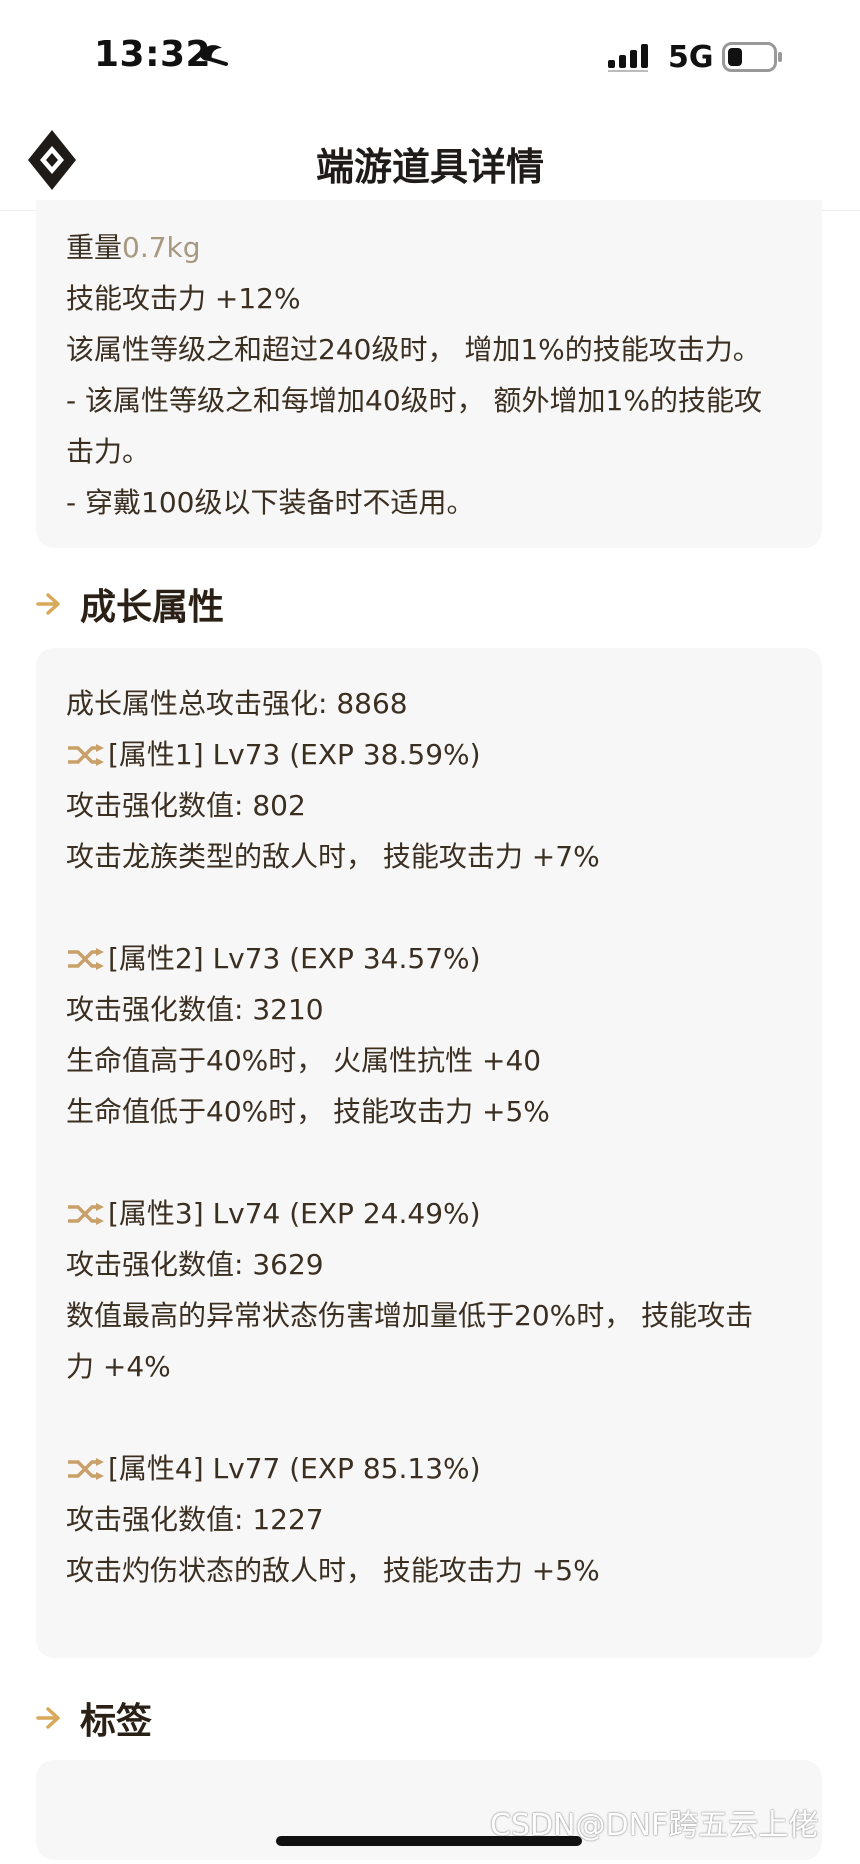 This screenshot has width=860, height=1864. What do you see at coordinates (429, 1841) in the screenshot?
I see `home-indicator` at bounding box center [429, 1841].